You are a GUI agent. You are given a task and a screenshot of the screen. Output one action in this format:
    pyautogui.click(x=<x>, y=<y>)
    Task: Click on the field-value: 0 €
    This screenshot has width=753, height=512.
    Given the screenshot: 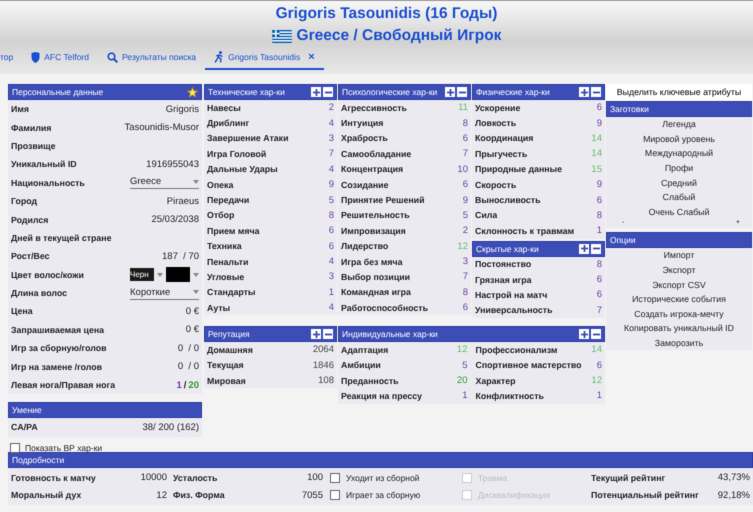 What is the action you would take?
    pyautogui.click(x=192, y=330)
    